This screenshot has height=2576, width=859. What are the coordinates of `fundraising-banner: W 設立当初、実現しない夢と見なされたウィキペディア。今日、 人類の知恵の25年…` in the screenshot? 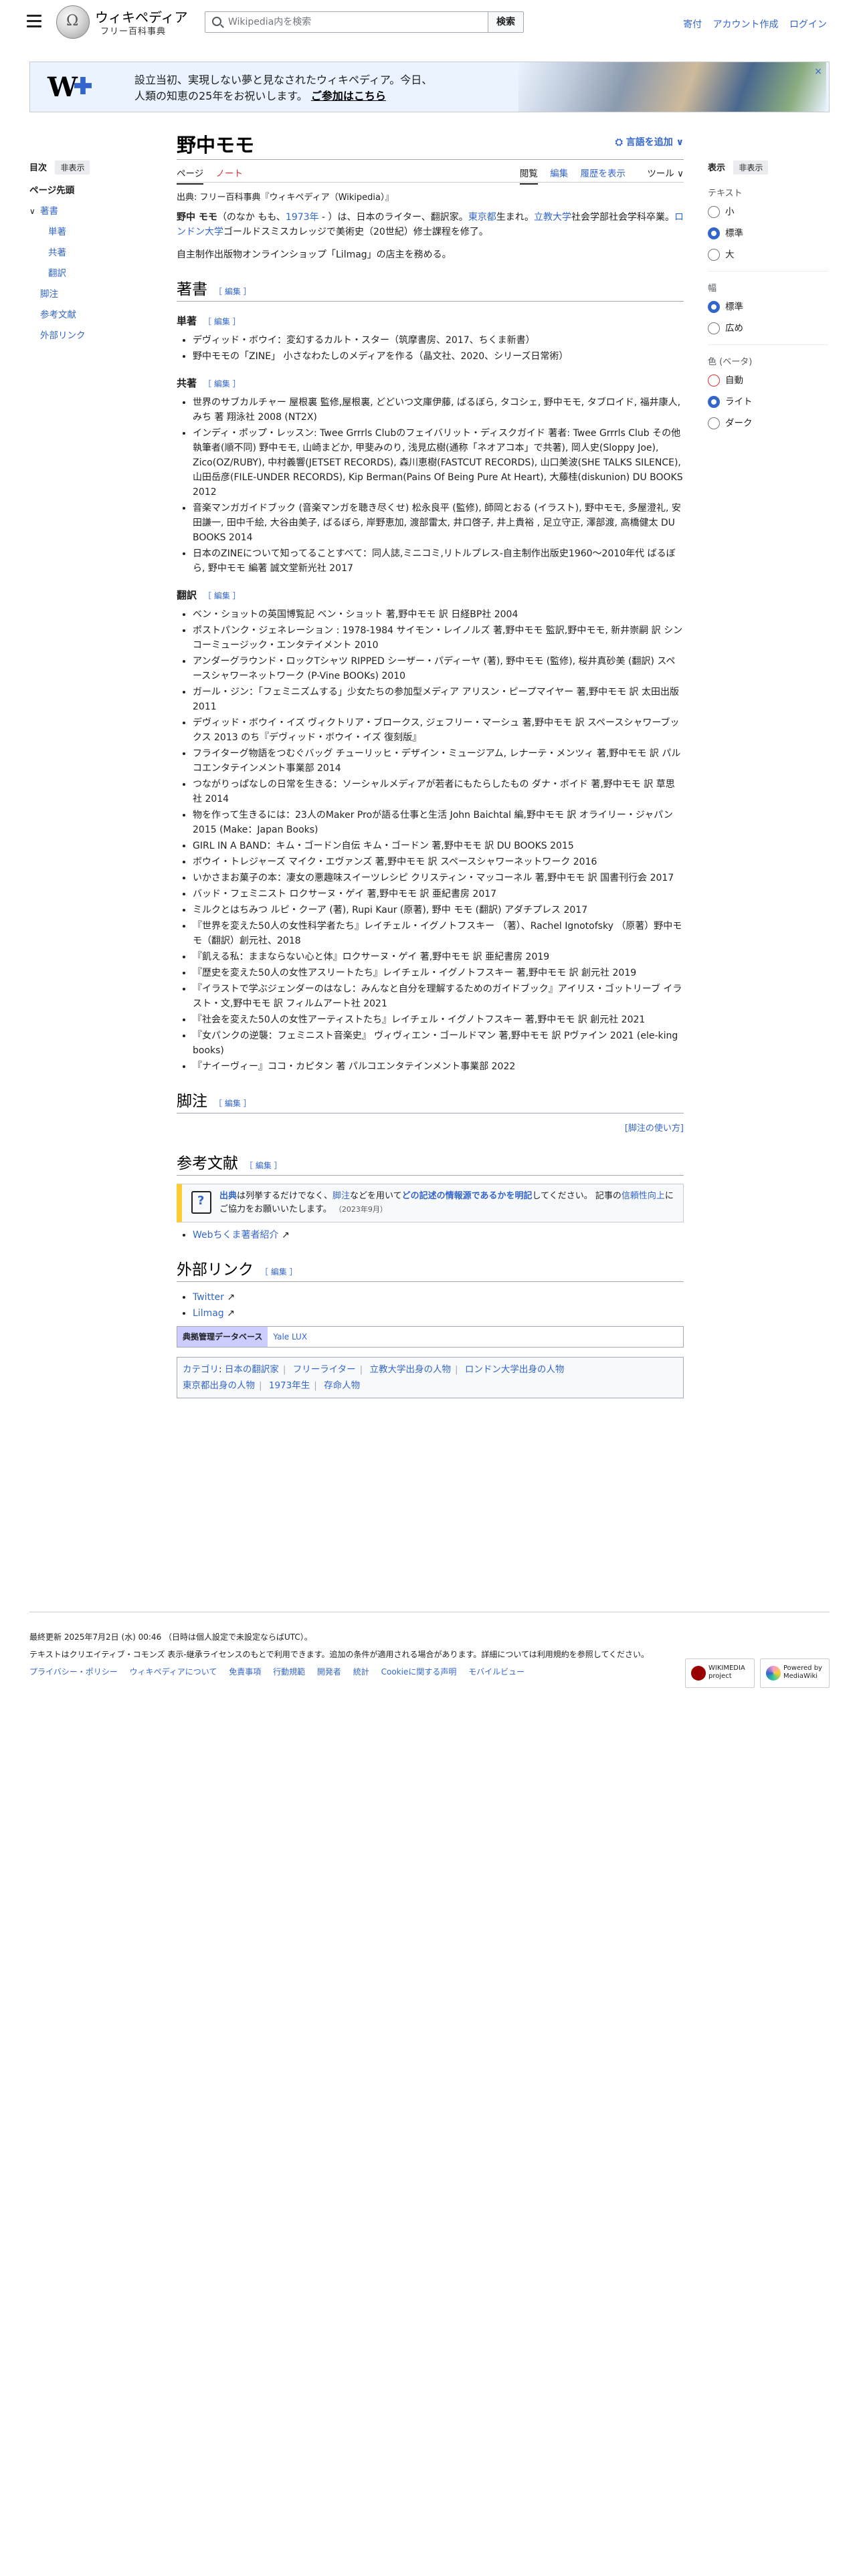 It's located at (429, 87).